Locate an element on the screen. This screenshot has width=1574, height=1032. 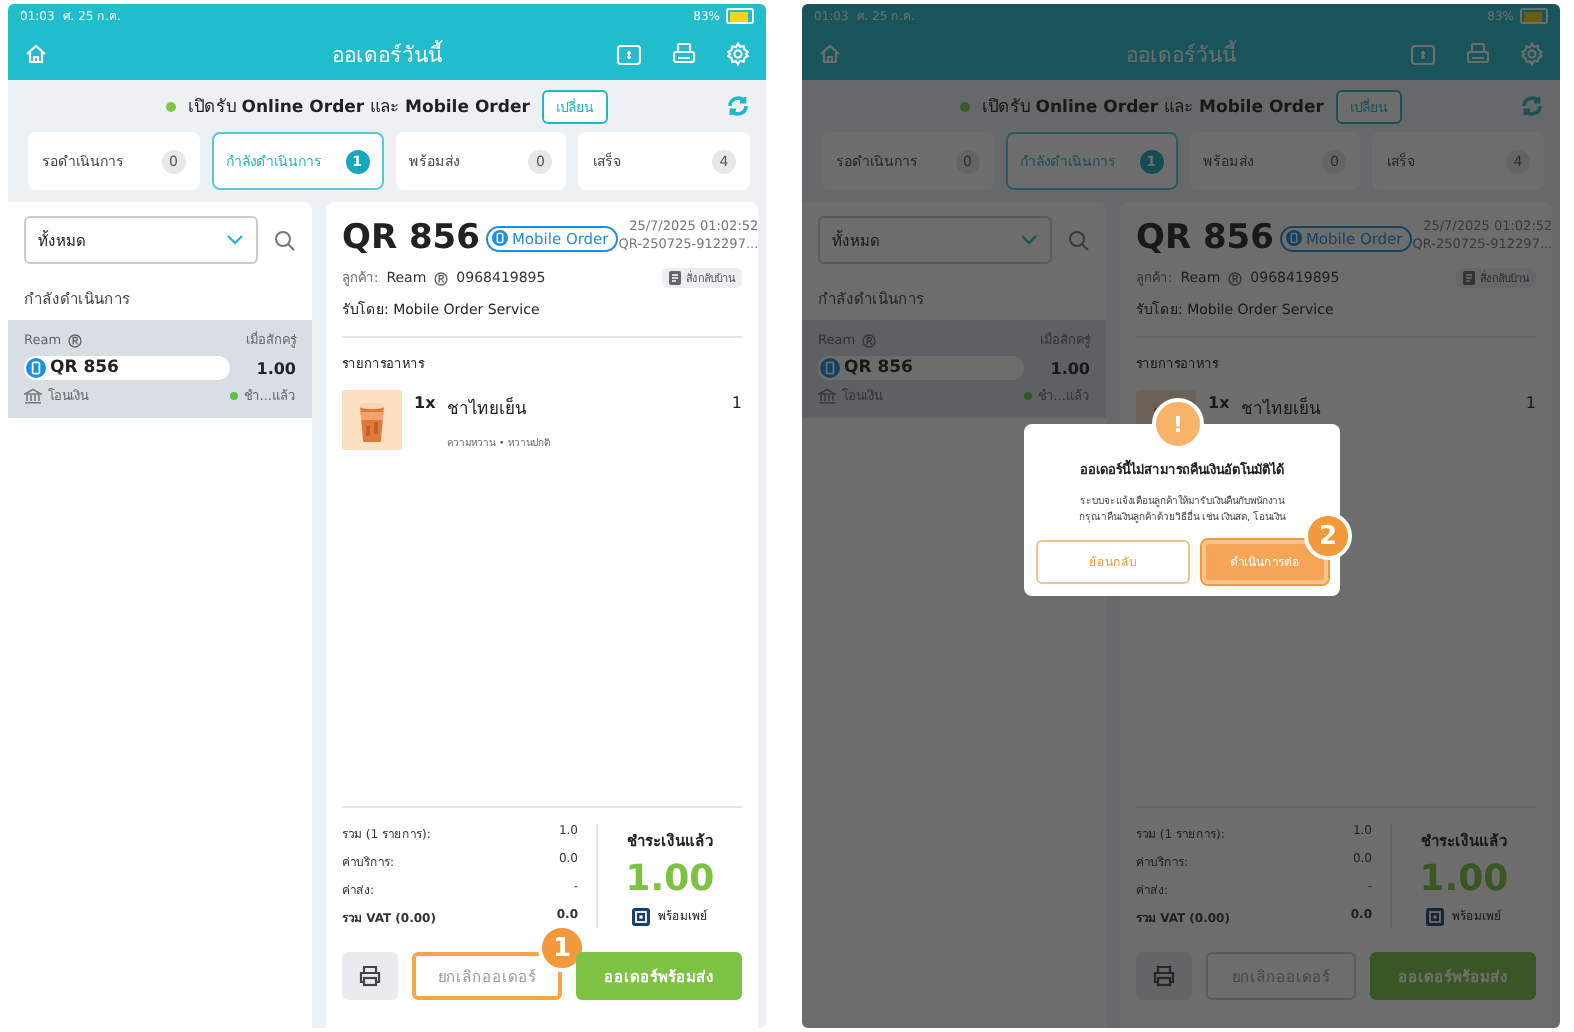
warning-icon: ! is located at coordinates (1178, 424).